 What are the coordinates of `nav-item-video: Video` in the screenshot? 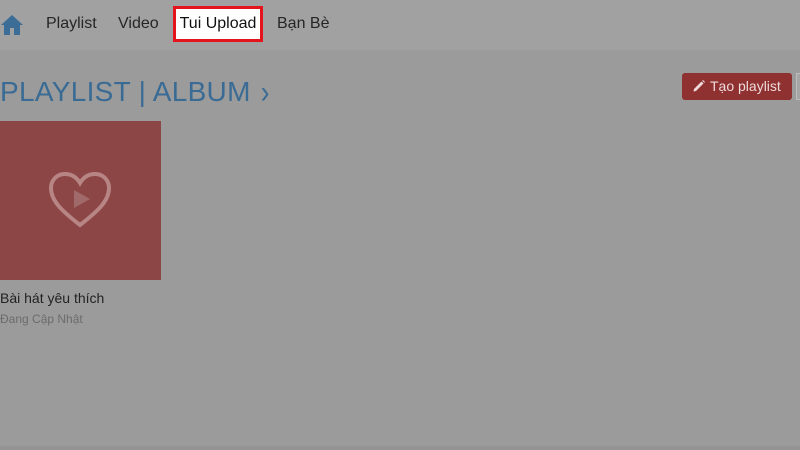 It's located at (138, 24).